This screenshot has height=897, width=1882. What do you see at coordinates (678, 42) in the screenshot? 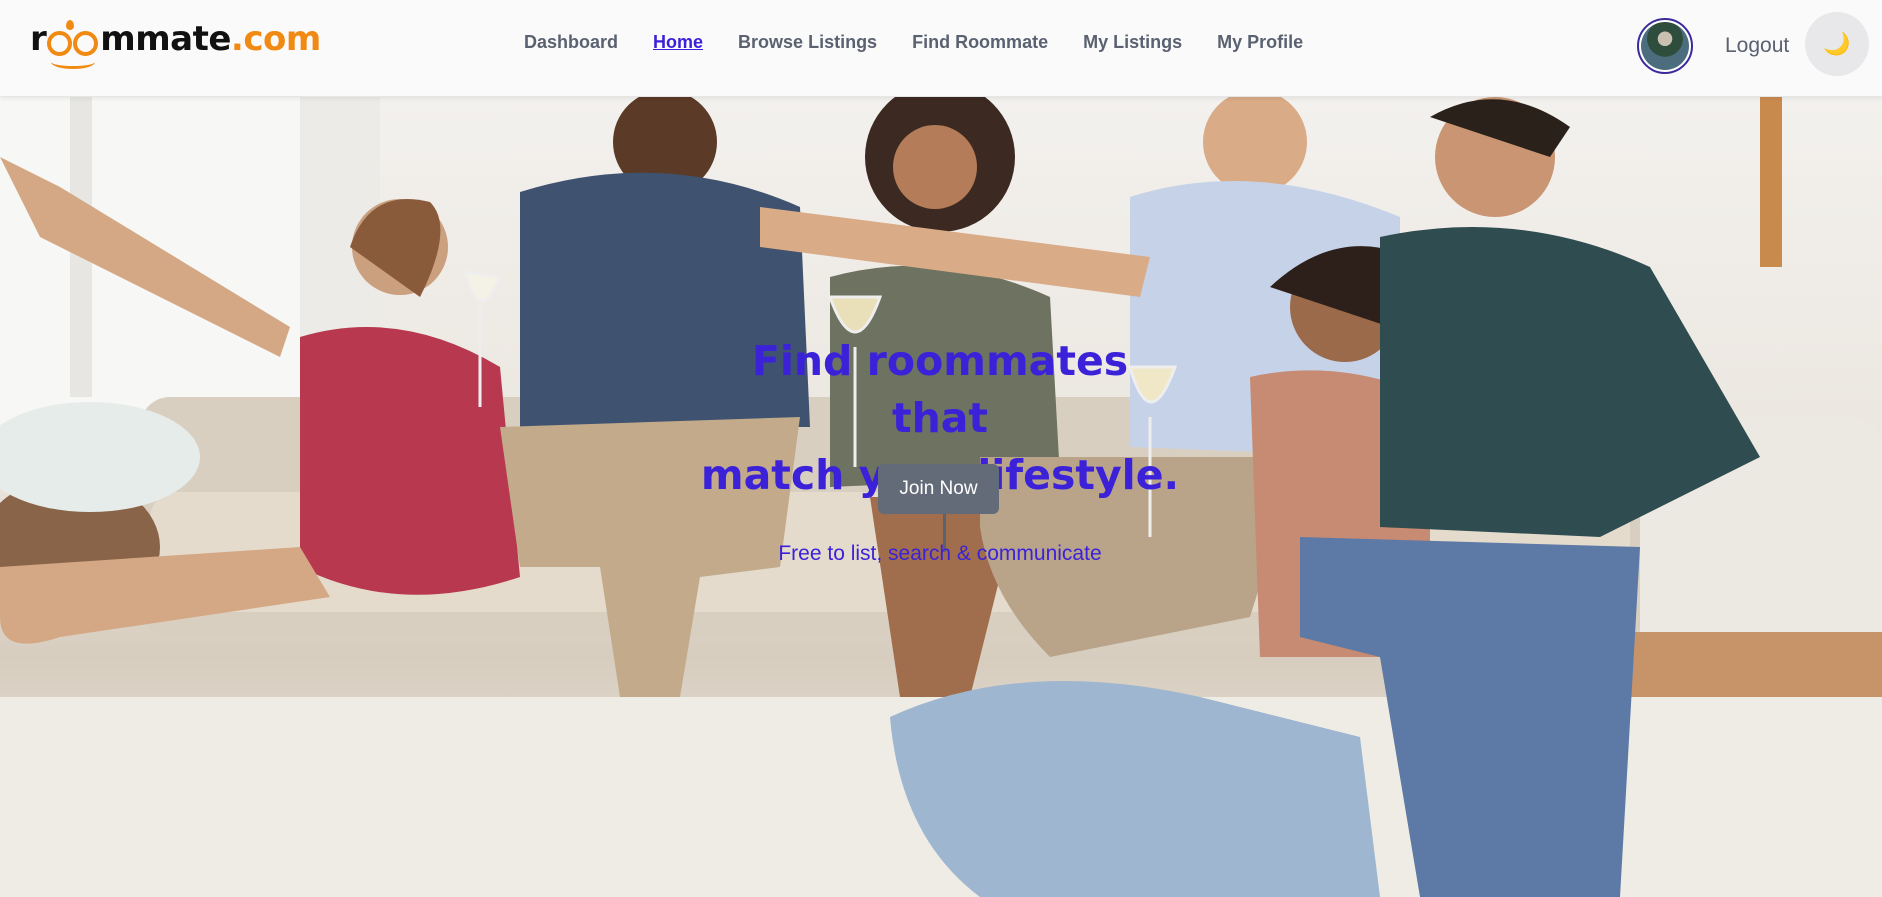
I see `nav-link-home: Home` at bounding box center [678, 42].